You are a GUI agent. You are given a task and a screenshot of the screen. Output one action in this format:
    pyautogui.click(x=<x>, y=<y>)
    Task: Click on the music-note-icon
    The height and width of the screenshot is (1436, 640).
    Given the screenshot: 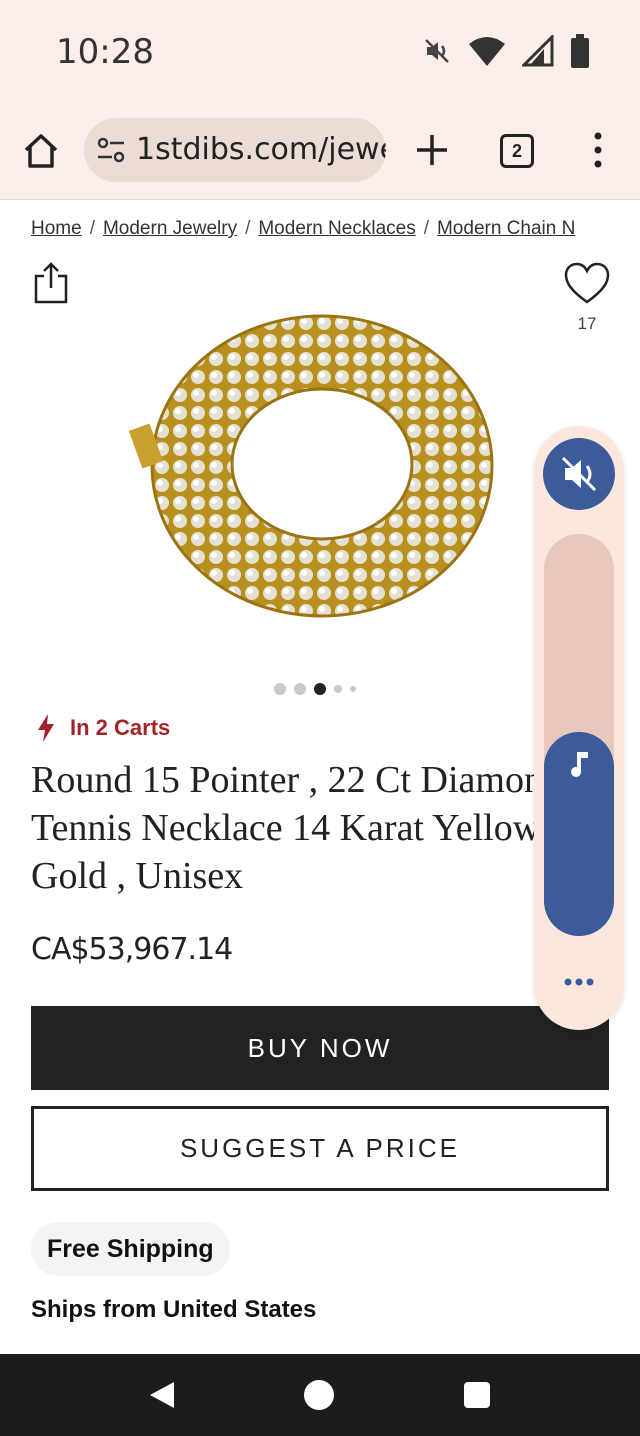 What is the action you would take?
    pyautogui.click(x=579, y=764)
    